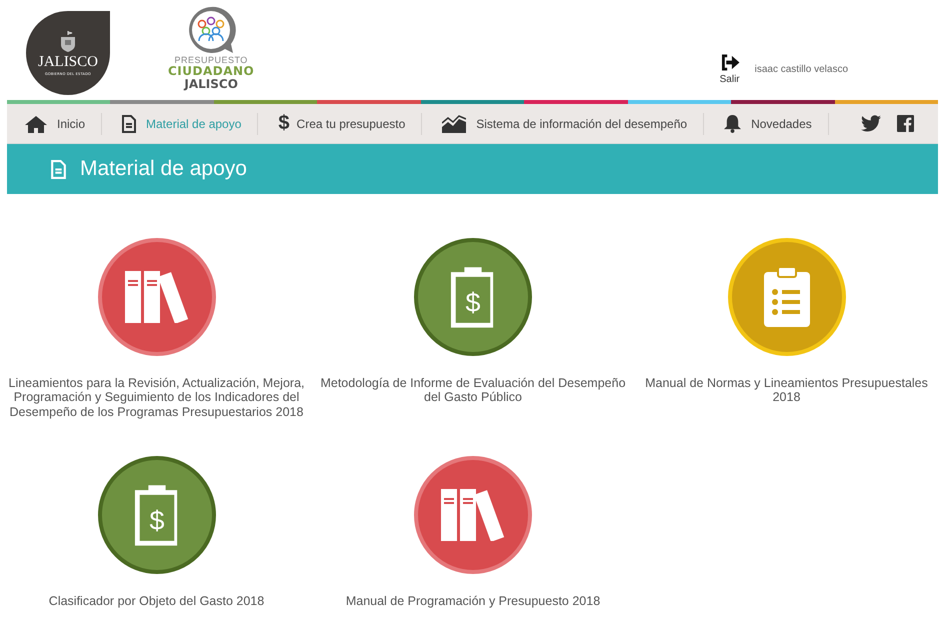 Image resolution: width=940 pixels, height=619 pixels. I want to click on document-link: $ Metodología de Informe de Evaluación del Desempeño del Gasto Público, so click(473, 347).